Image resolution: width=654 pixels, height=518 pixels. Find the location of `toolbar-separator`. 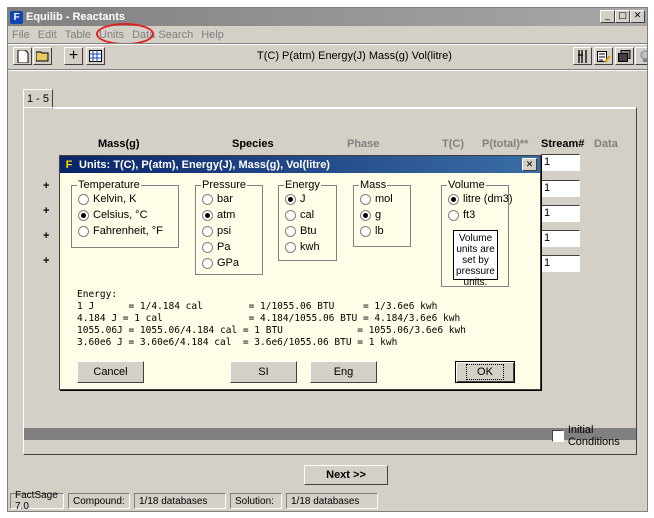

toolbar-separator is located at coordinates (327, 70).